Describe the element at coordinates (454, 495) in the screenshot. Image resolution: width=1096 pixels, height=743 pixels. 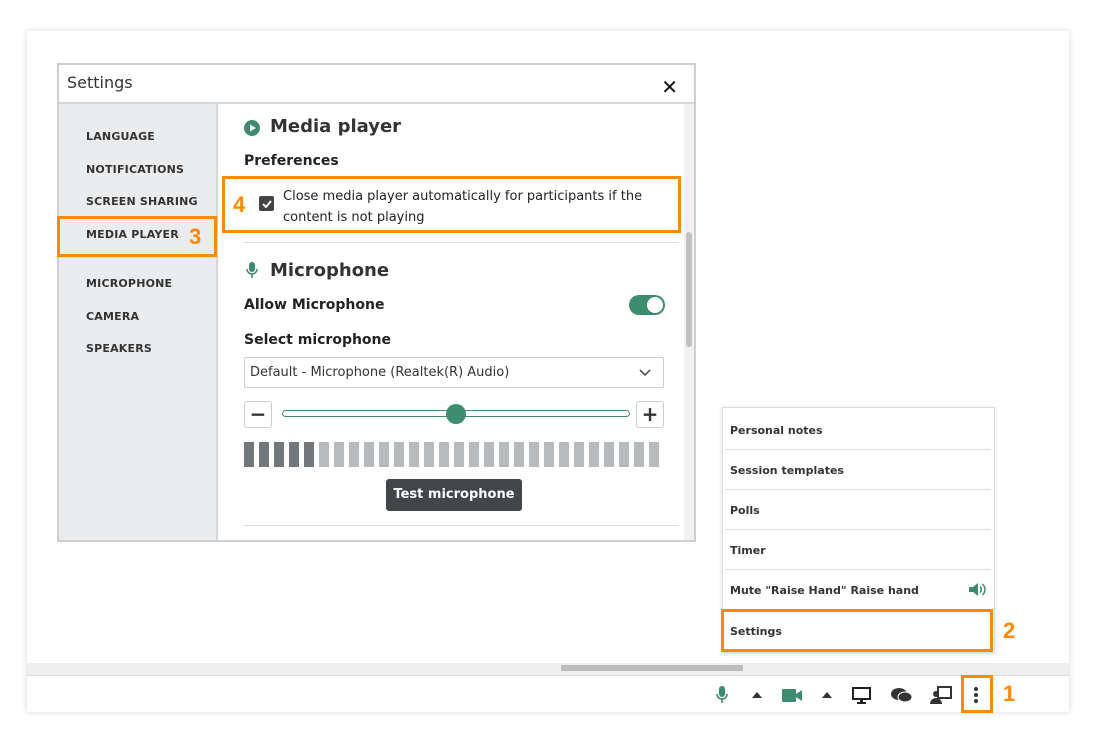
I see `test-microphone-button: Test microphone` at that location.